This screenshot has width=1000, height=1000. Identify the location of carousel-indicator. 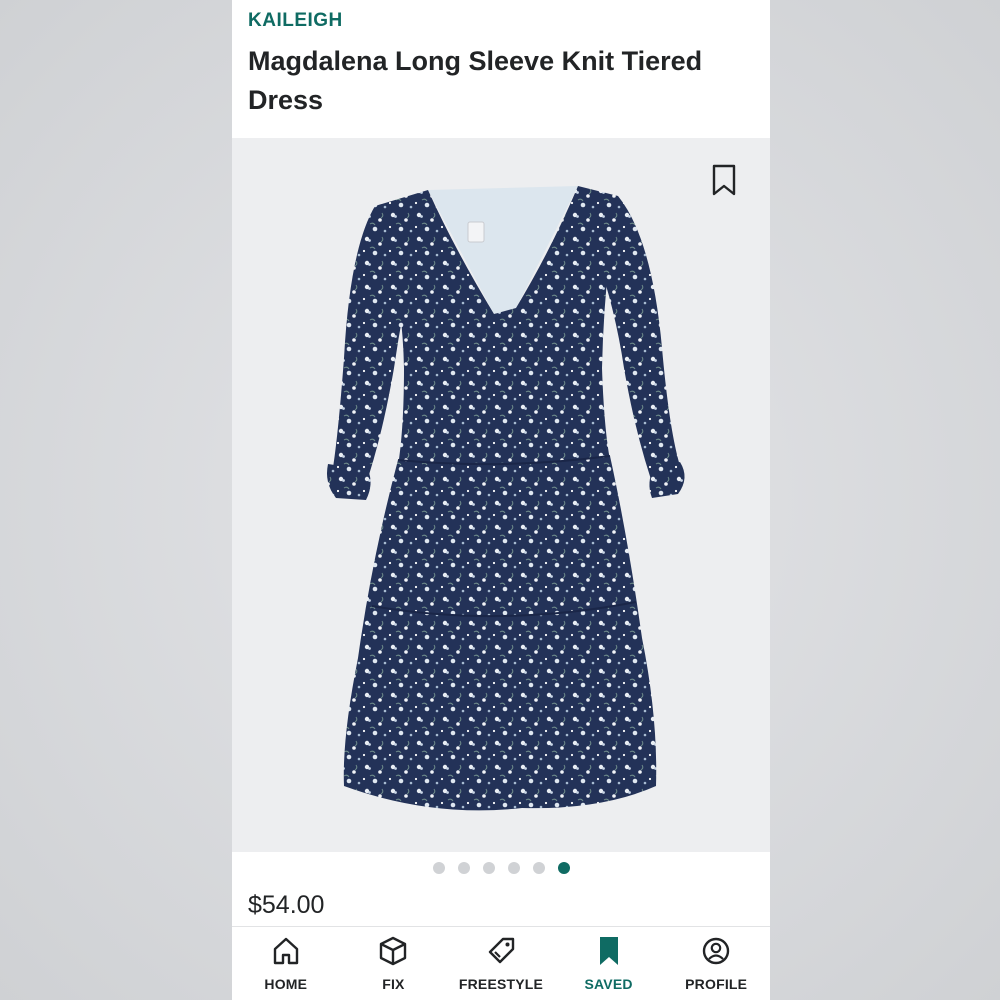
(501, 870).